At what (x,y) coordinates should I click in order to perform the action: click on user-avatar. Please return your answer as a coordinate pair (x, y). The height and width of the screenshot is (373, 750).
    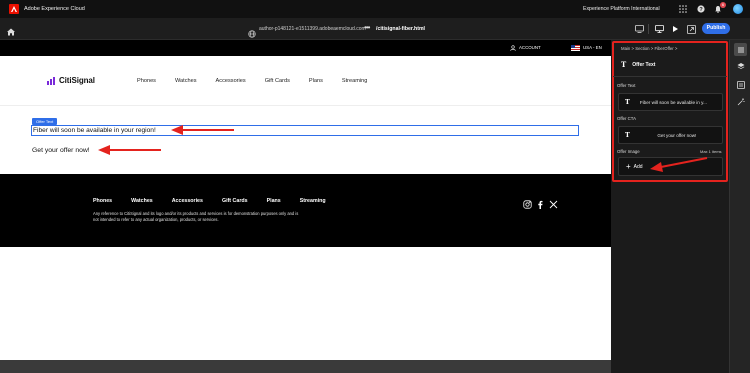
    Looking at the image, I should click on (738, 9).